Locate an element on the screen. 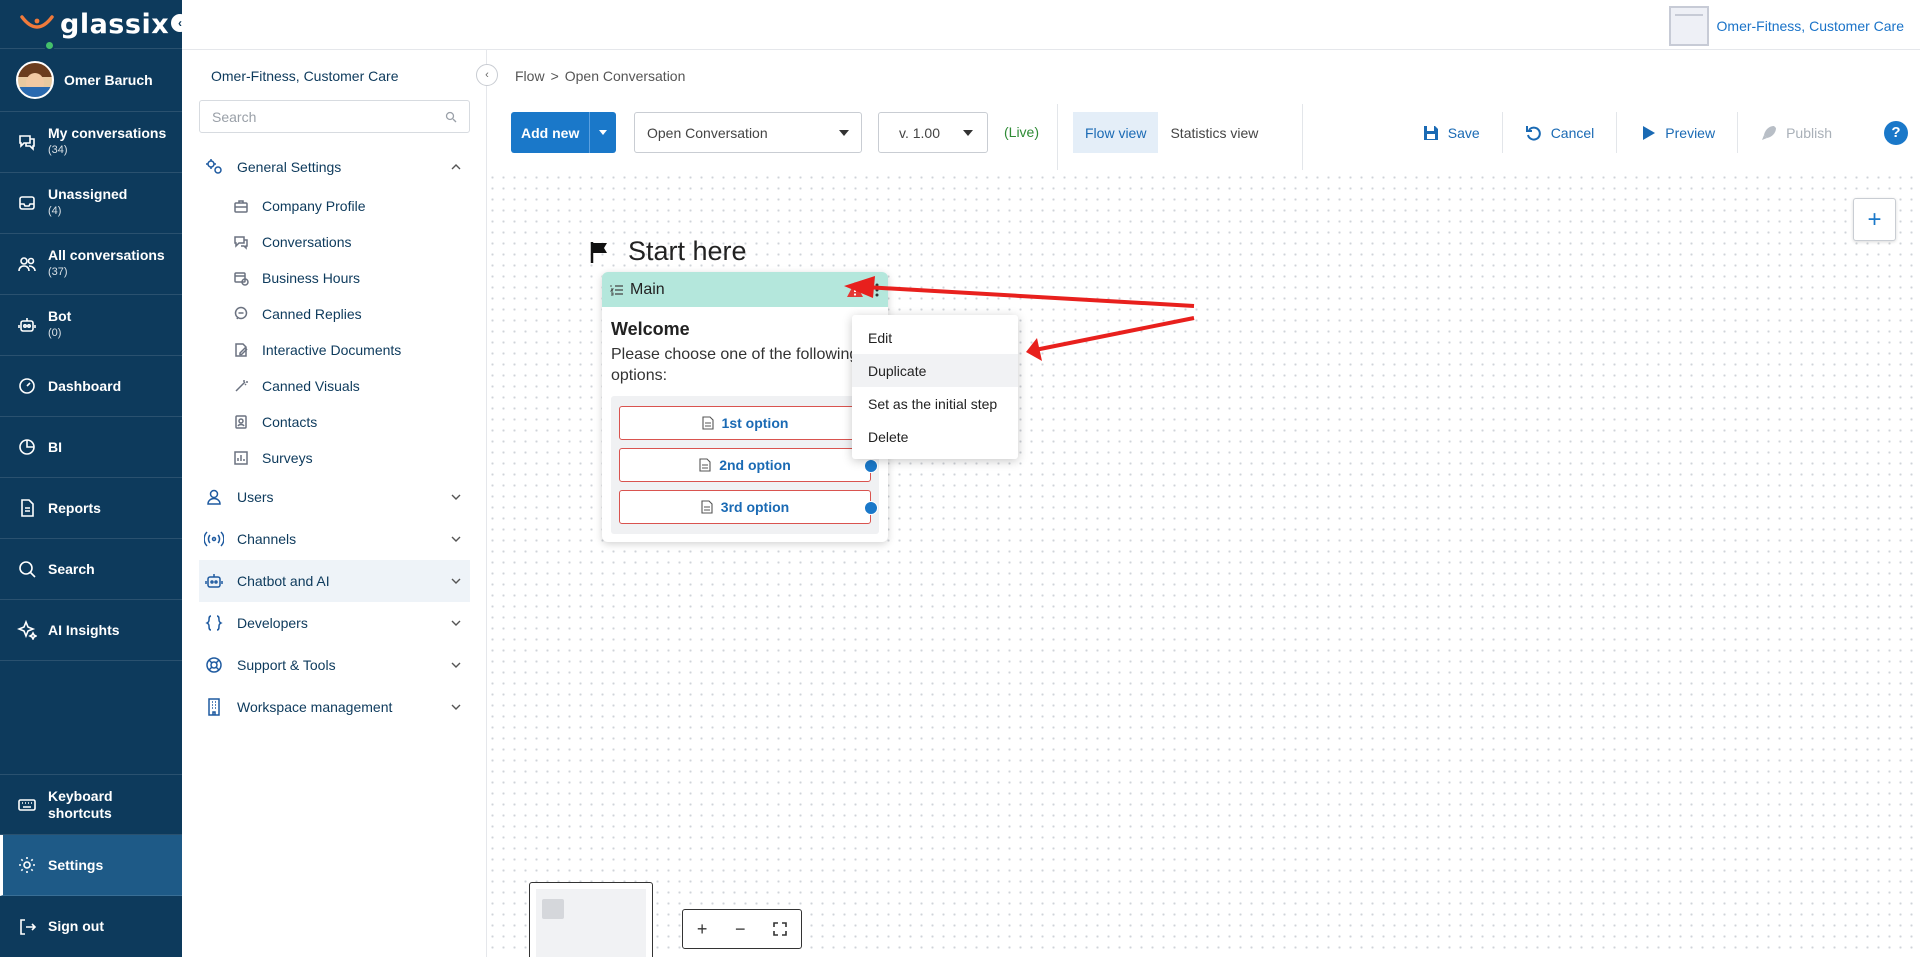 This screenshot has height=957, width=1920. contact-card-icon is located at coordinates (241, 422).